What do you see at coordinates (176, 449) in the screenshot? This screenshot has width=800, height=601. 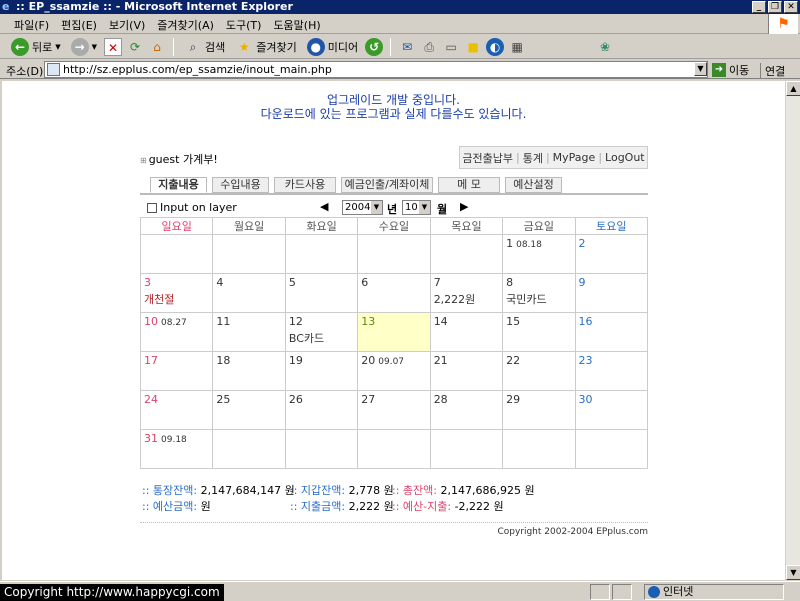 I see `calendar-day: 31 09.18` at bounding box center [176, 449].